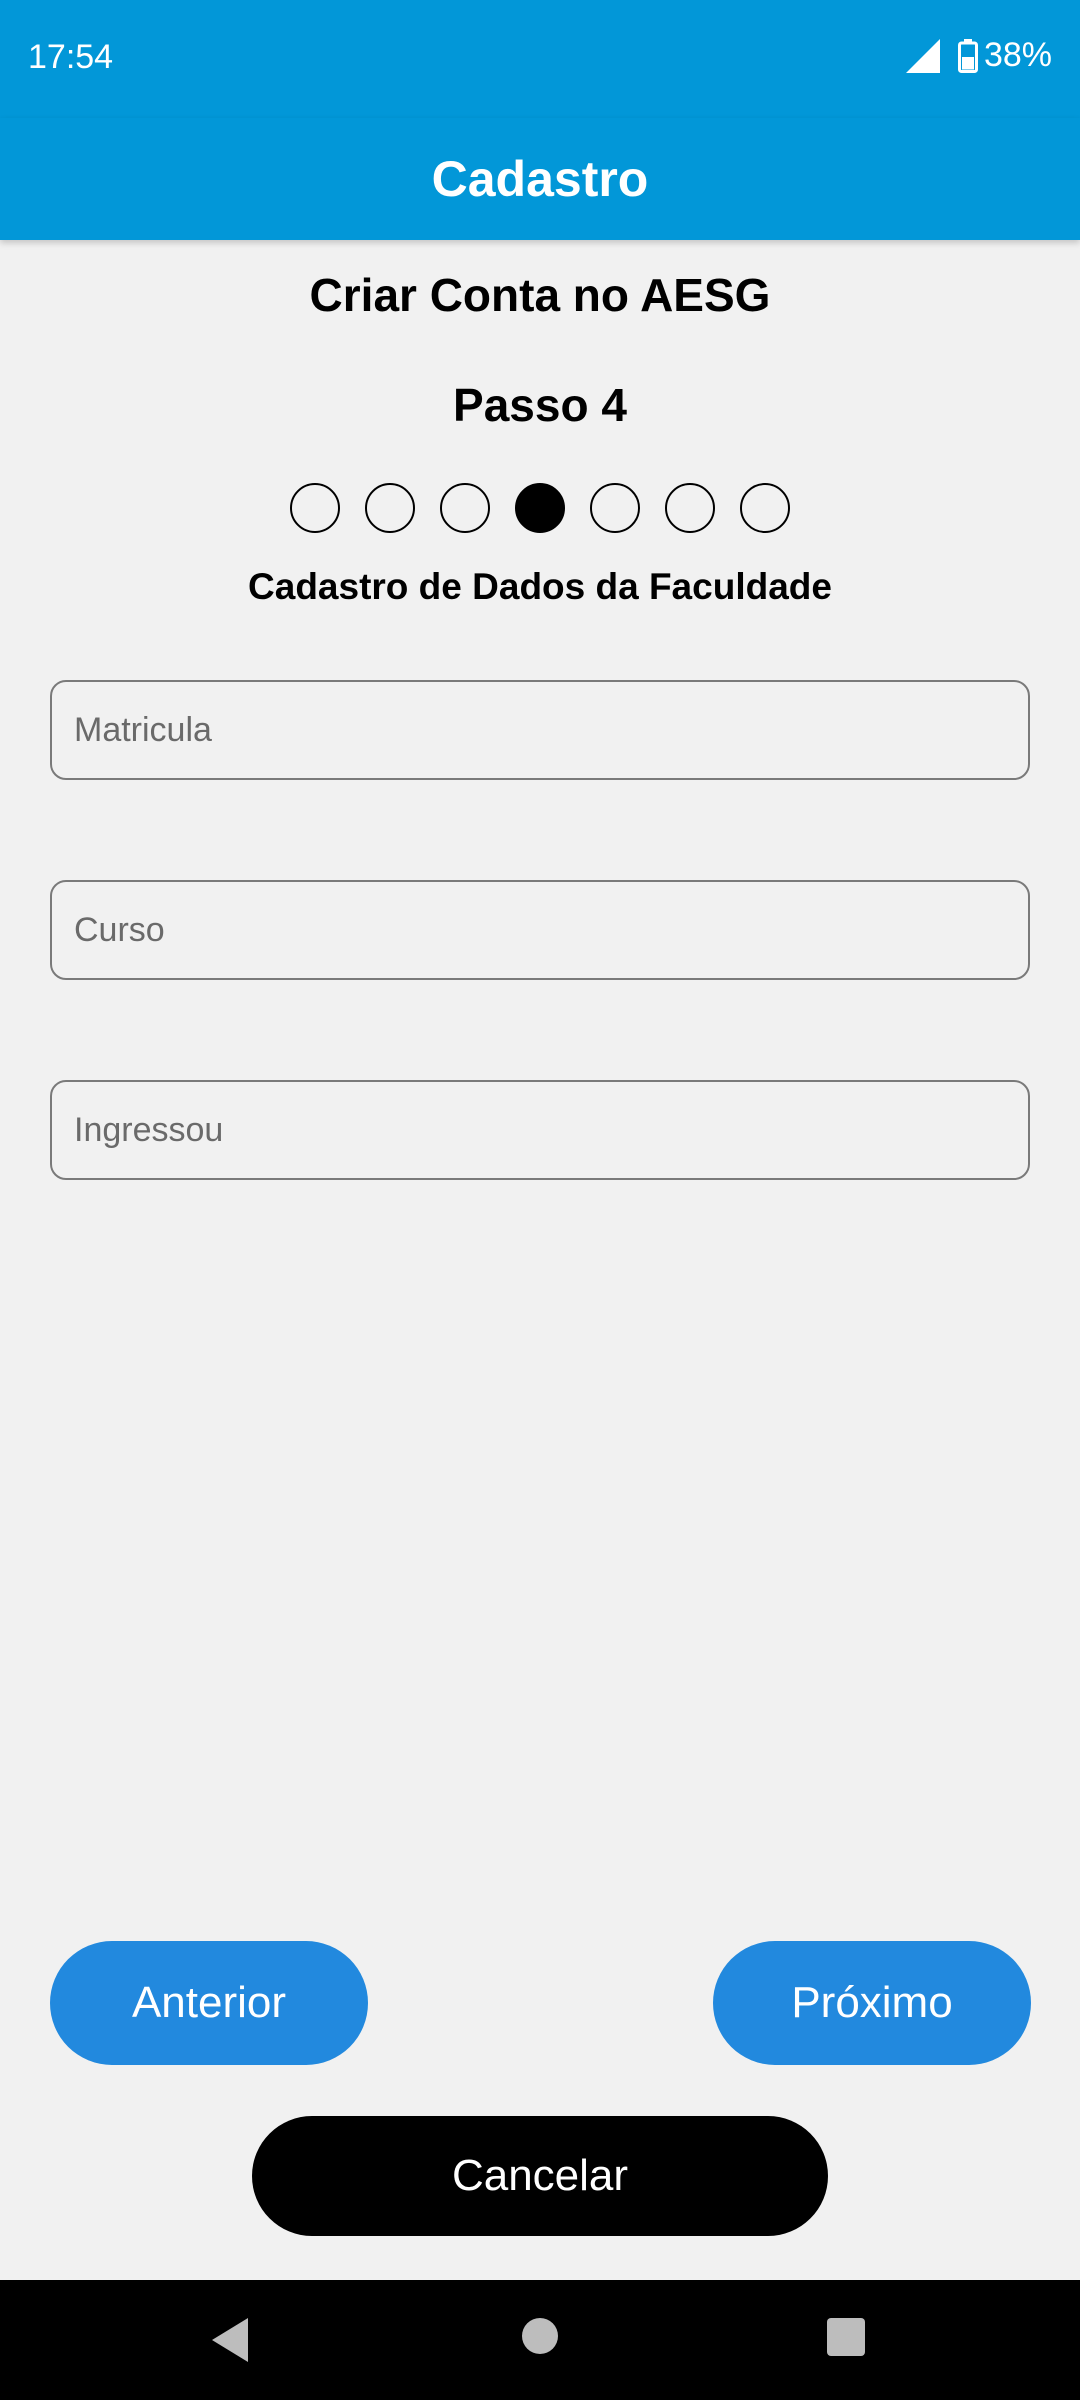  I want to click on battery-icon, so click(967, 55).